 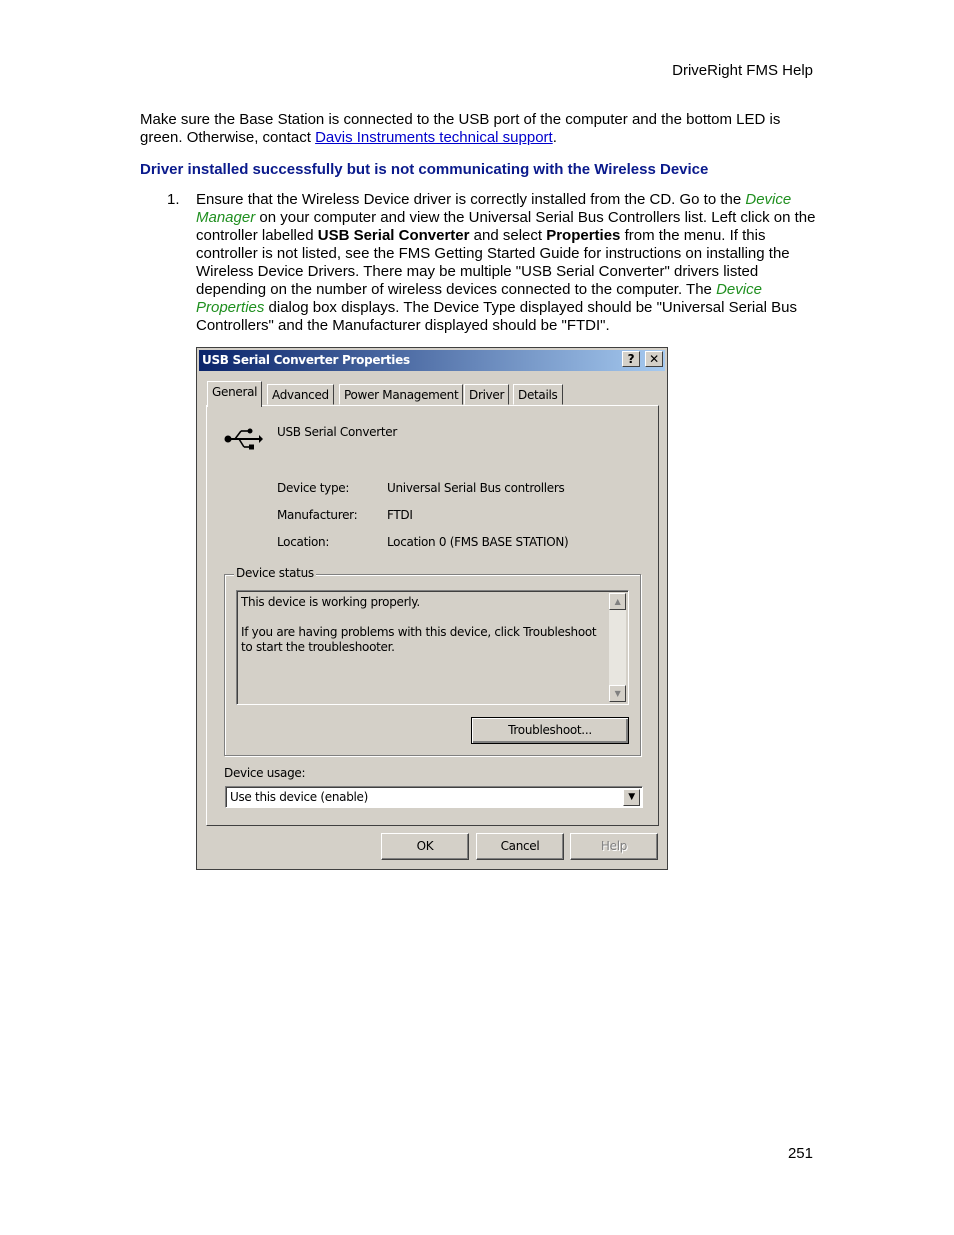 What do you see at coordinates (243, 439) in the screenshot?
I see `usb-icon` at bounding box center [243, 439].